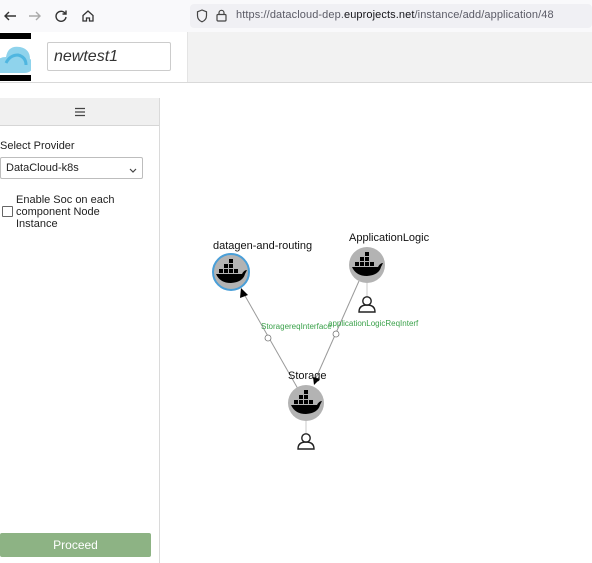 The width and height of the screenshot is (592, 563). I want to click on node-label-applicationlogic: ApplicationLogic, so click(389, 238).